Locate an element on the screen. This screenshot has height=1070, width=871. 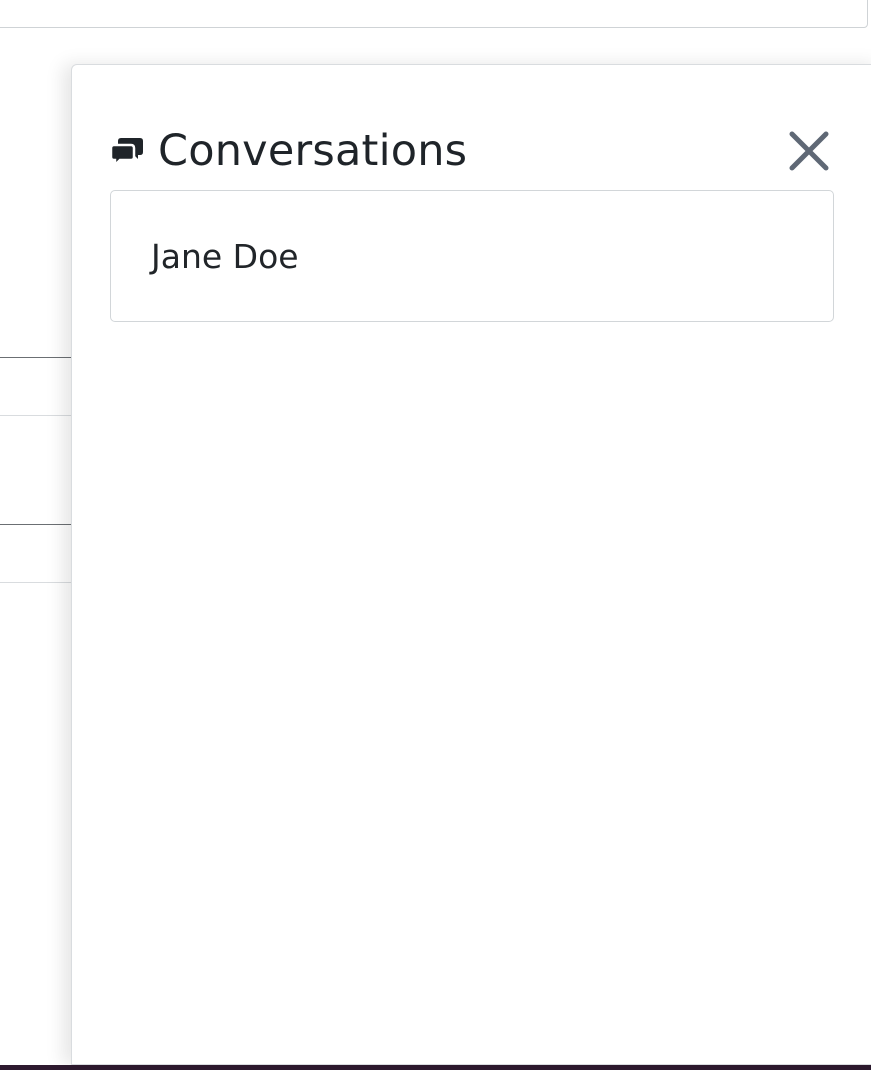
chat-bubbles-icon is located at coordinates (127, 151).